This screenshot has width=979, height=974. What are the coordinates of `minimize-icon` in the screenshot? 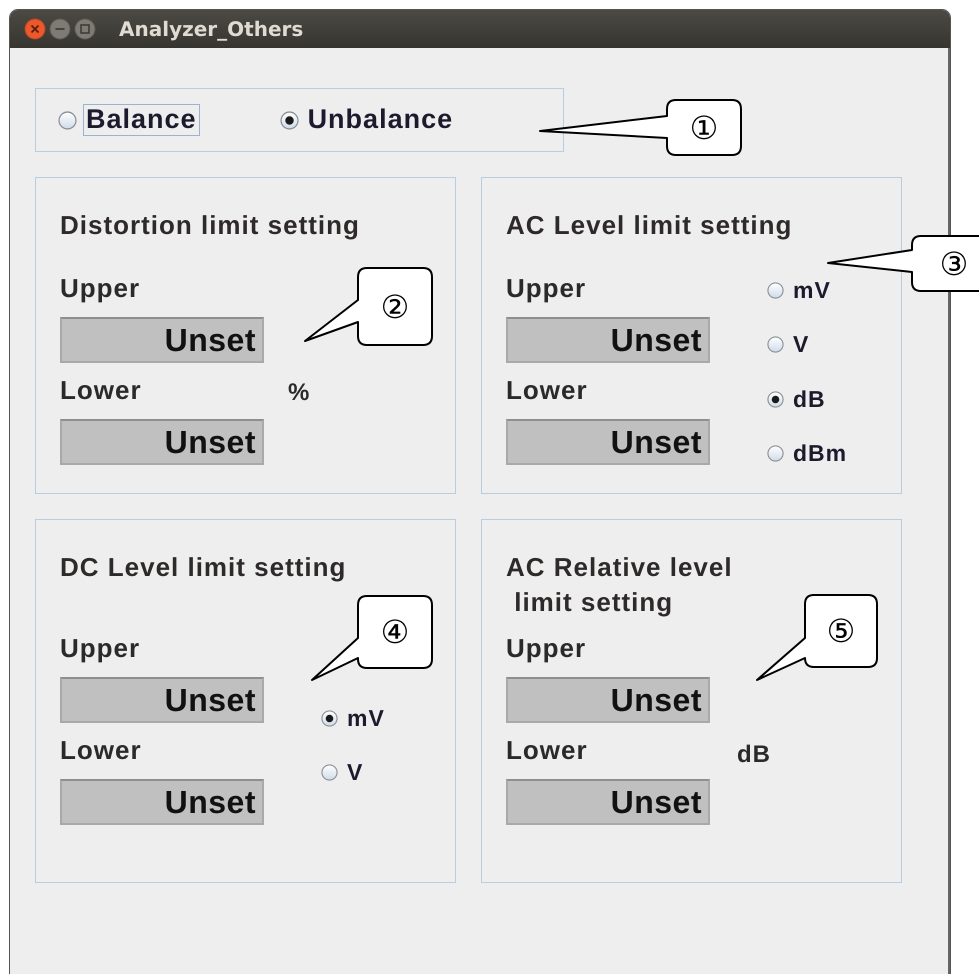 It's located at (60, 29).